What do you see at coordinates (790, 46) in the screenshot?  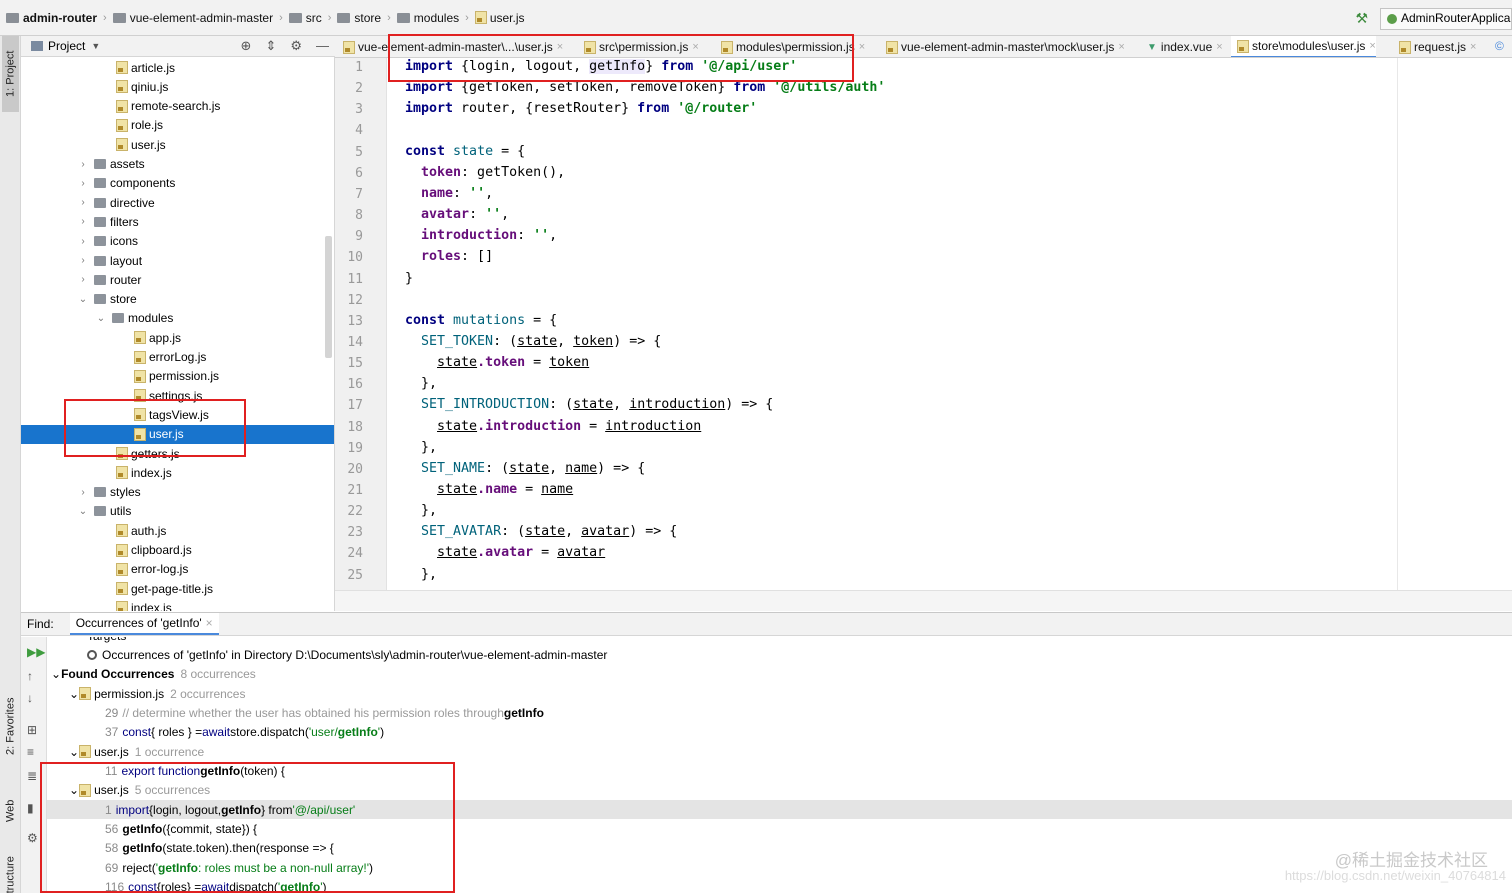 I see `editor-tab: modules\permission.js ×` at bounding box center [790, 46].